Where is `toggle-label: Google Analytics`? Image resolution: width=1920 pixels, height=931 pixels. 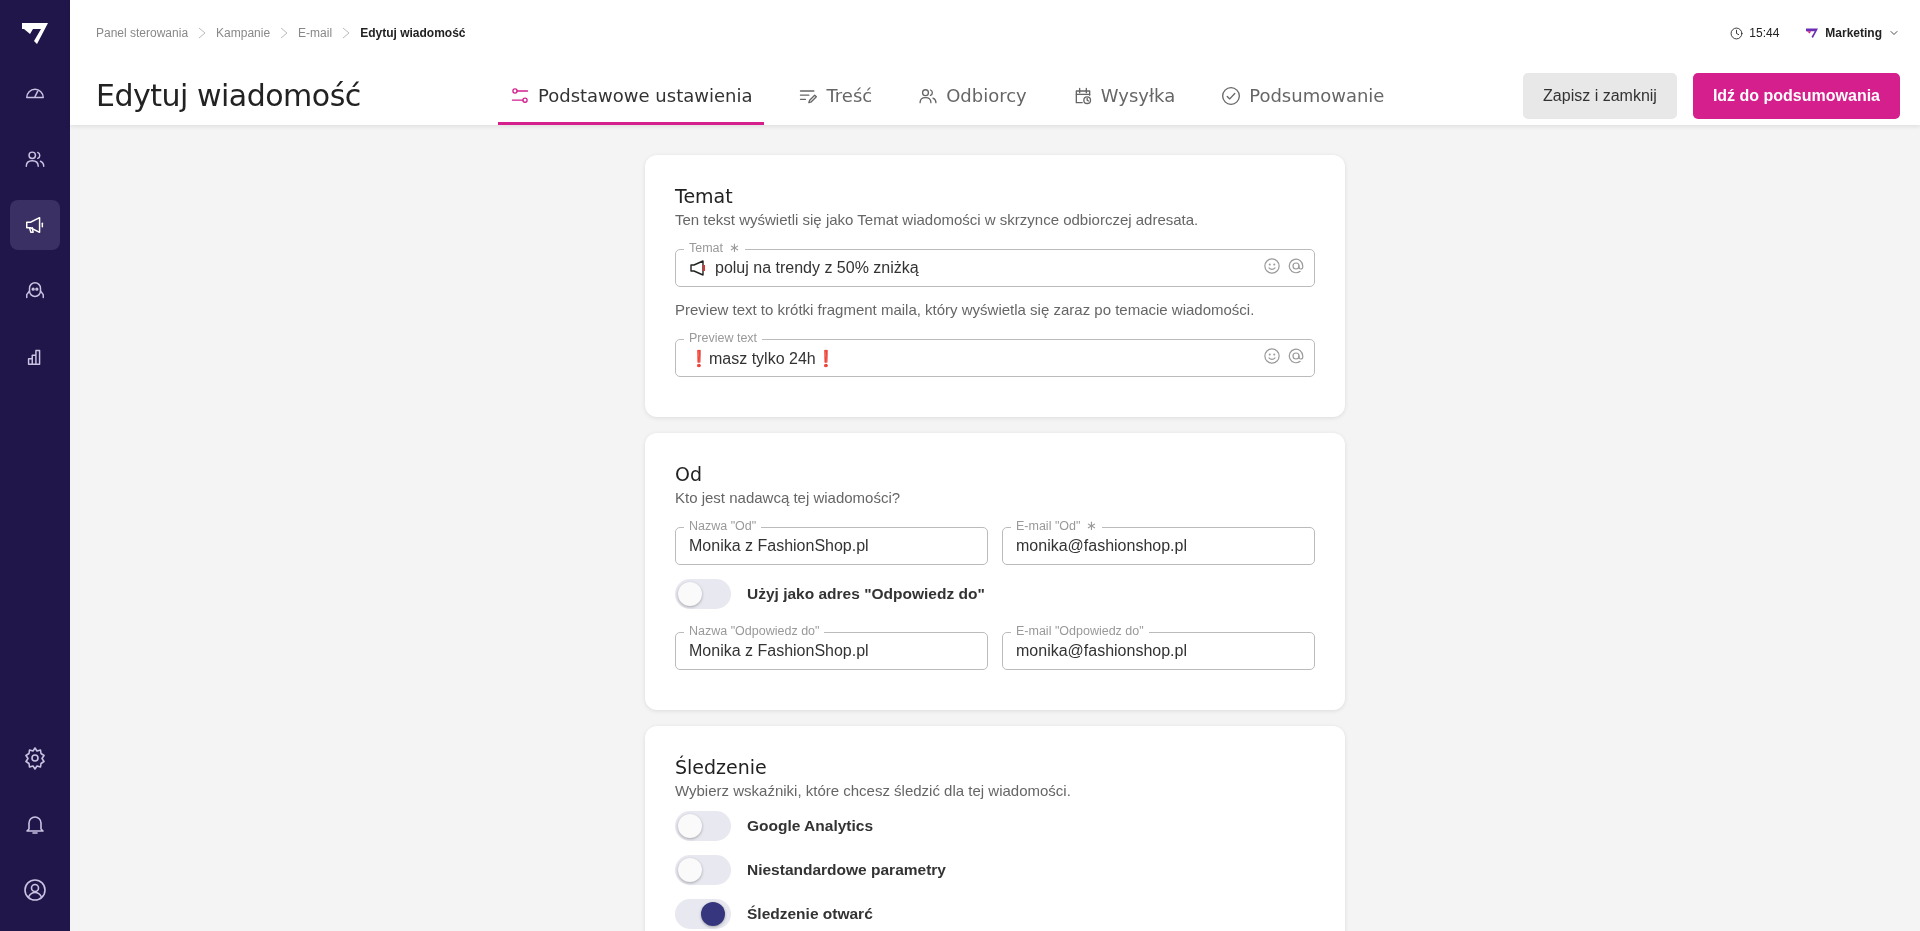 toggle-label: Google Analytics is located at coordinates (810, 826).